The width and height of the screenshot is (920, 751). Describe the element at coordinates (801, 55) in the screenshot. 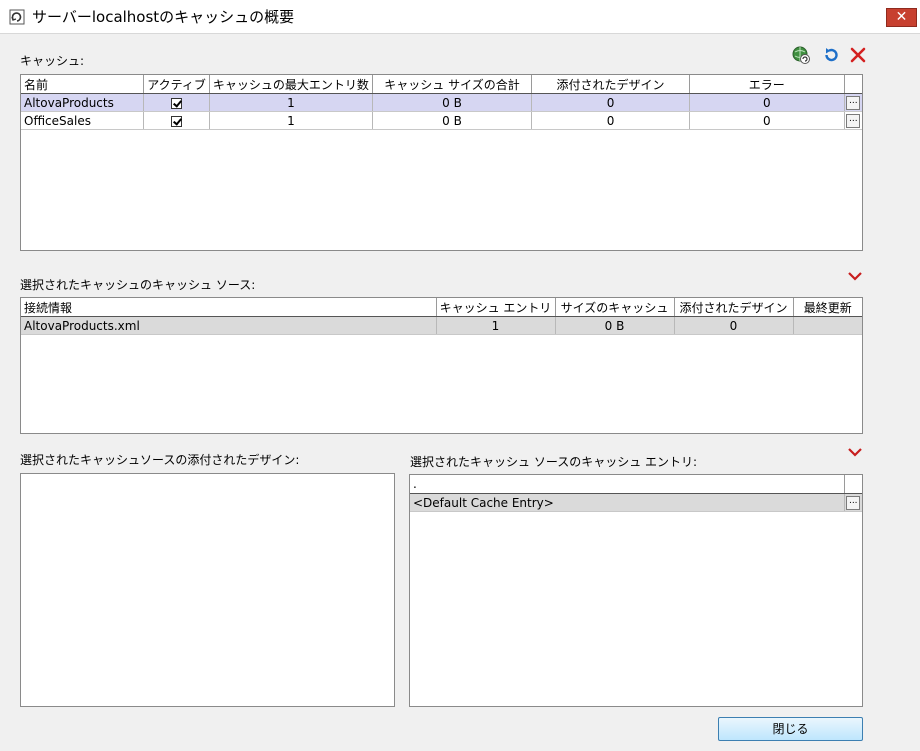

I see `globe-refresh-icon` at that location.